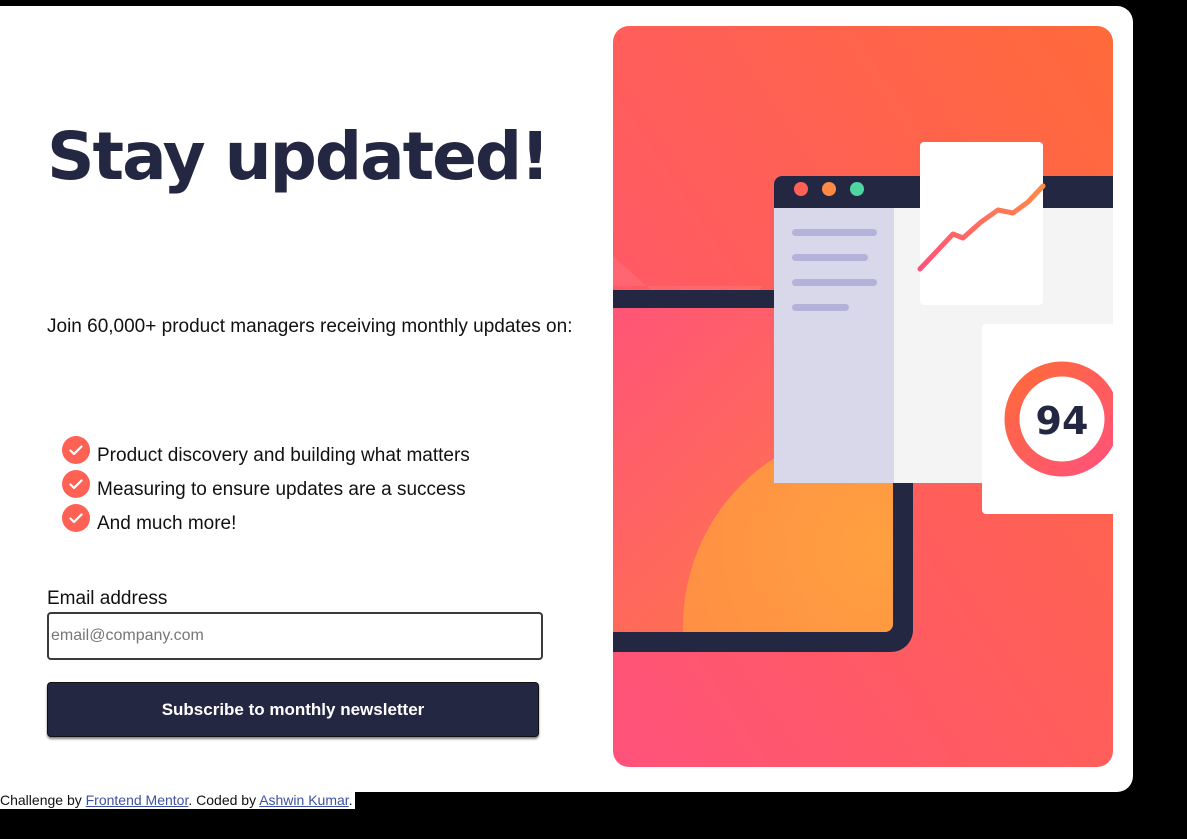 This screenshot has width=1187, height=839. Describe the element at coordinates (266, 521) in the screenshot. I see `list-item: And much more!` at that location.